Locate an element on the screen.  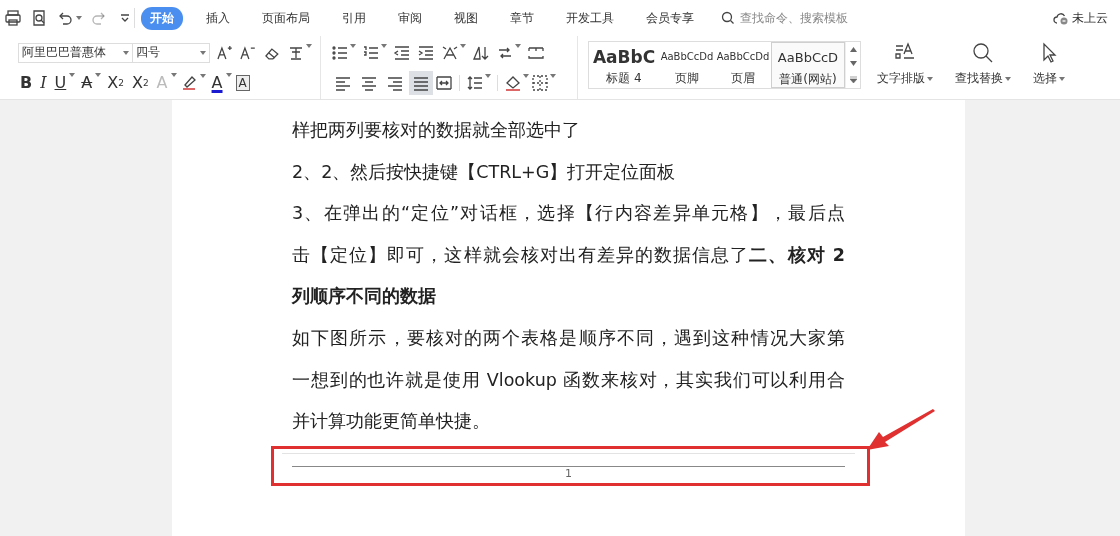
ribbon-tab: 会员专享 is located at coordinates (670, 18).